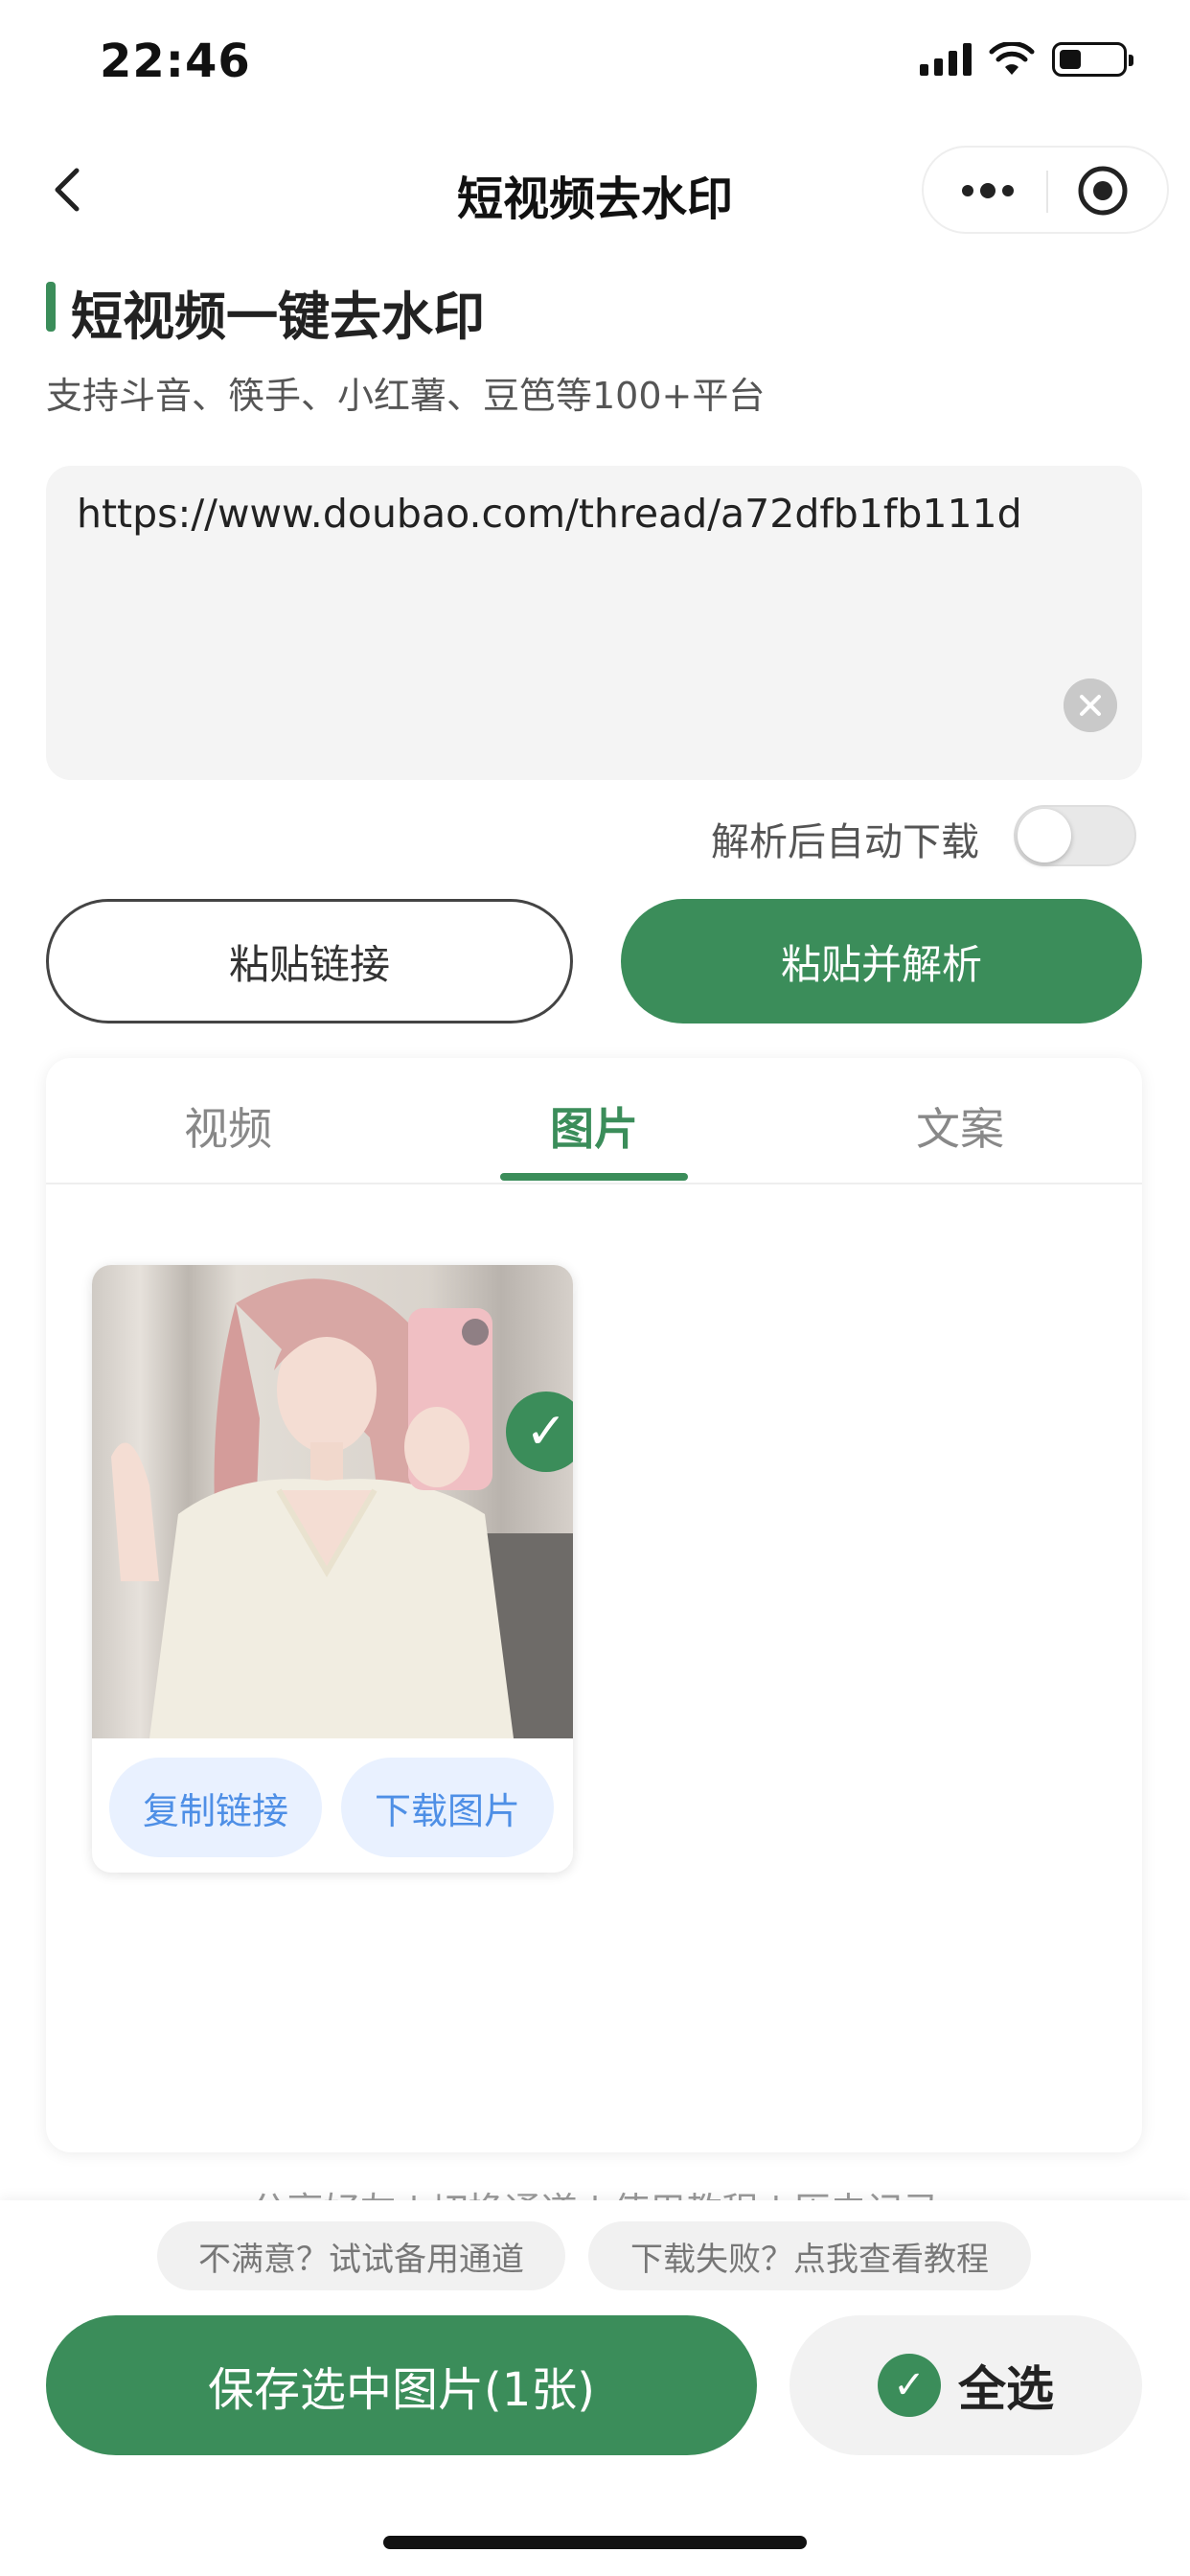  I want to click on tab-copywriting: 文案, so click(960, 1126).